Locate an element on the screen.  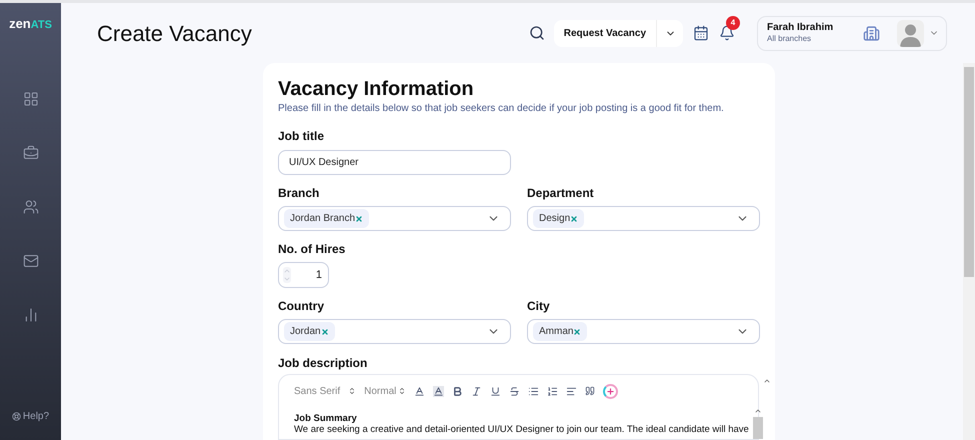
logo: zenATS is located at coordinates (30, 24).